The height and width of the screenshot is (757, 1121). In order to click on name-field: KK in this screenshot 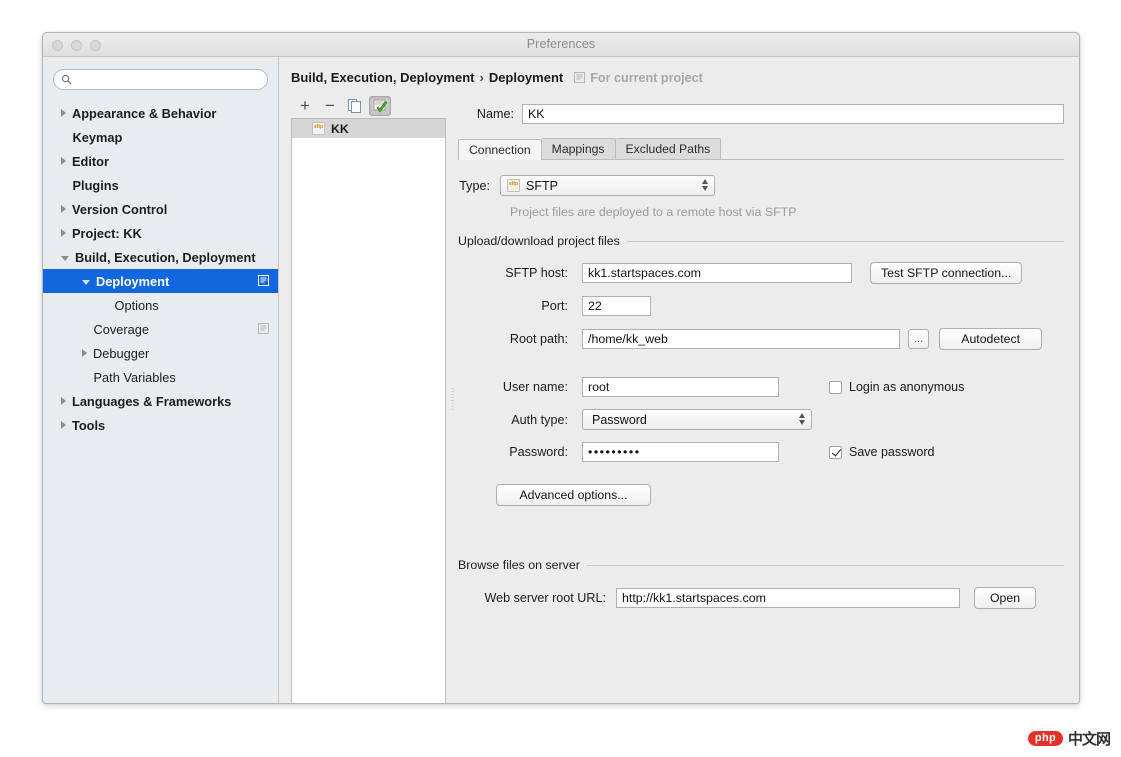, I will do `click(793, 114)`.